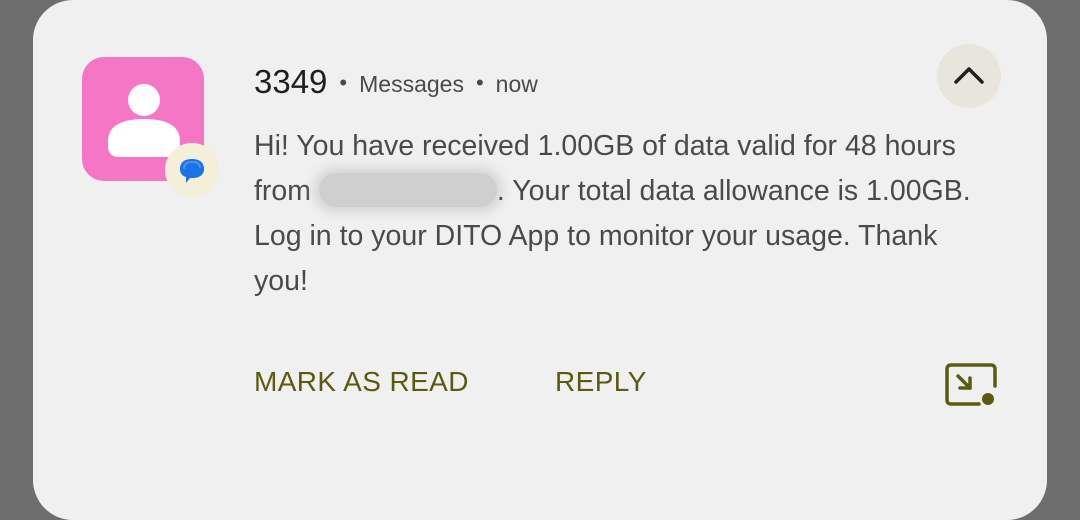 Image resolution: width=1080 pixels, height=520 pixels. What do you see at coordinates (361, 382) in the screenshot?
I see `mark-as-read-button: MARK AS READ` at bounding box center [361, 382].